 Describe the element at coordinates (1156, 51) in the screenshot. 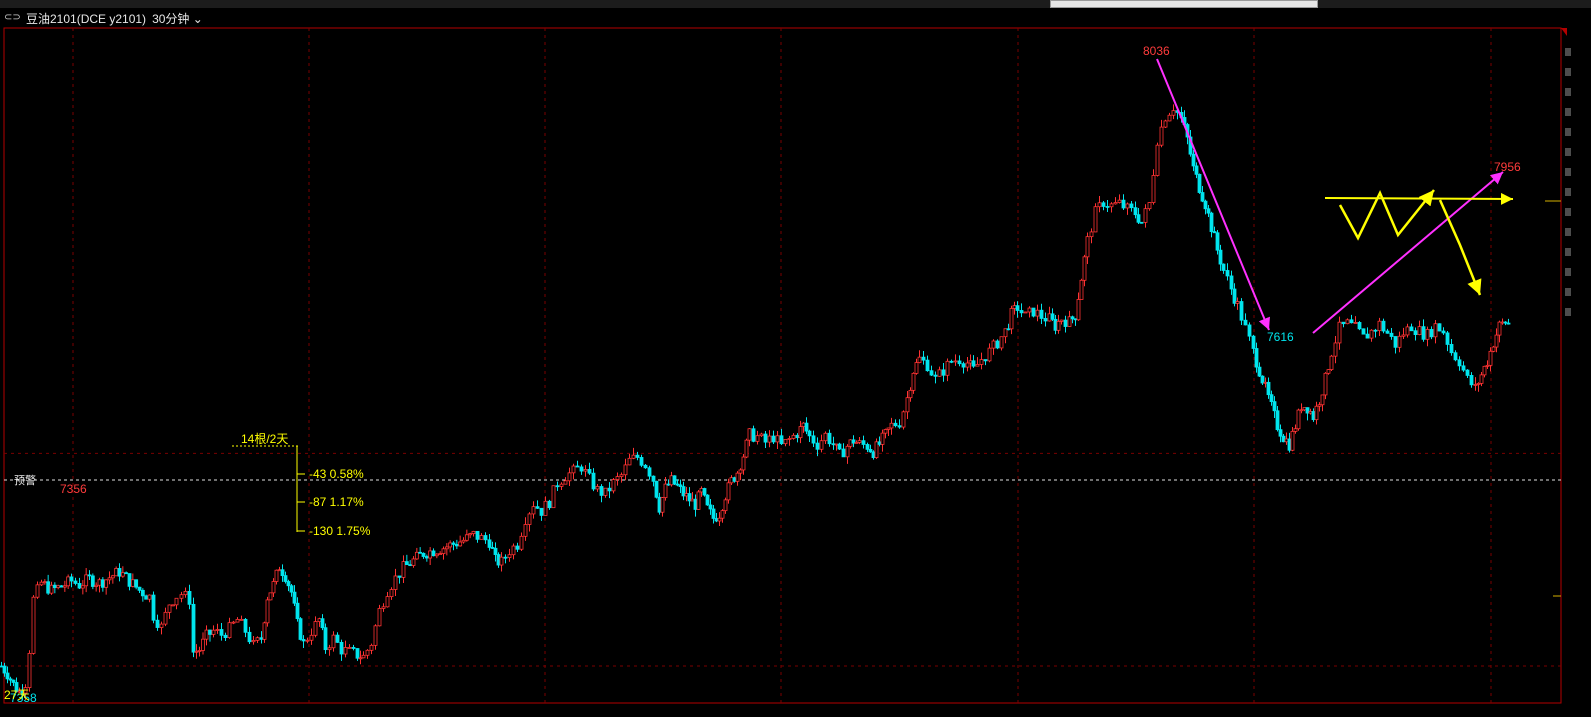

I see `price-label: 8036` at that location.